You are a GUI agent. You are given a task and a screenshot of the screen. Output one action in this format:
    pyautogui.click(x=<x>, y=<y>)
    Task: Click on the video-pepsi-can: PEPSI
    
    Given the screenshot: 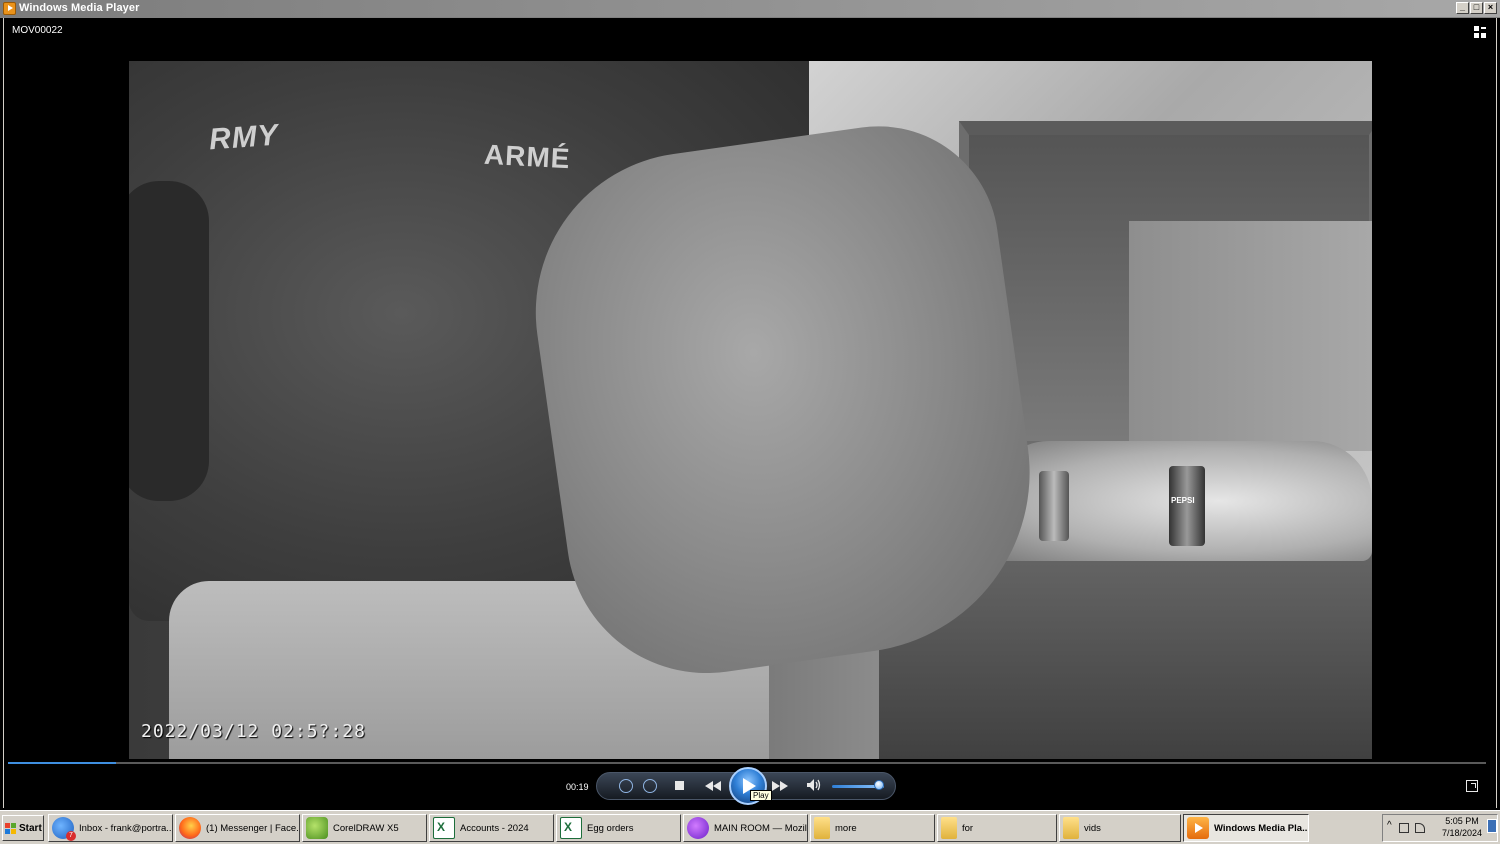 What is the action you would take?
    pyautogui.click(x=1187, y=506)
    